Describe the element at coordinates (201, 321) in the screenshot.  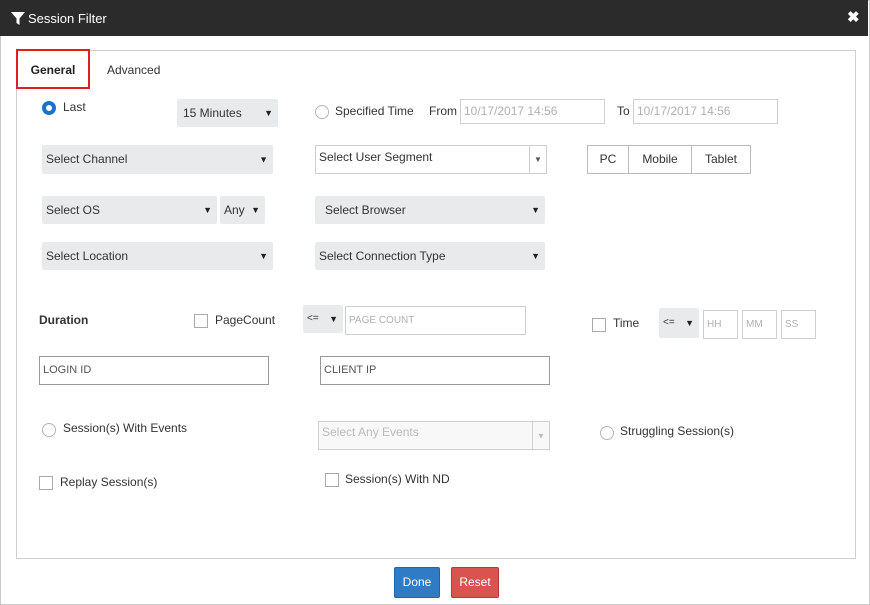
I see `pagecount-checkbox` at that location.